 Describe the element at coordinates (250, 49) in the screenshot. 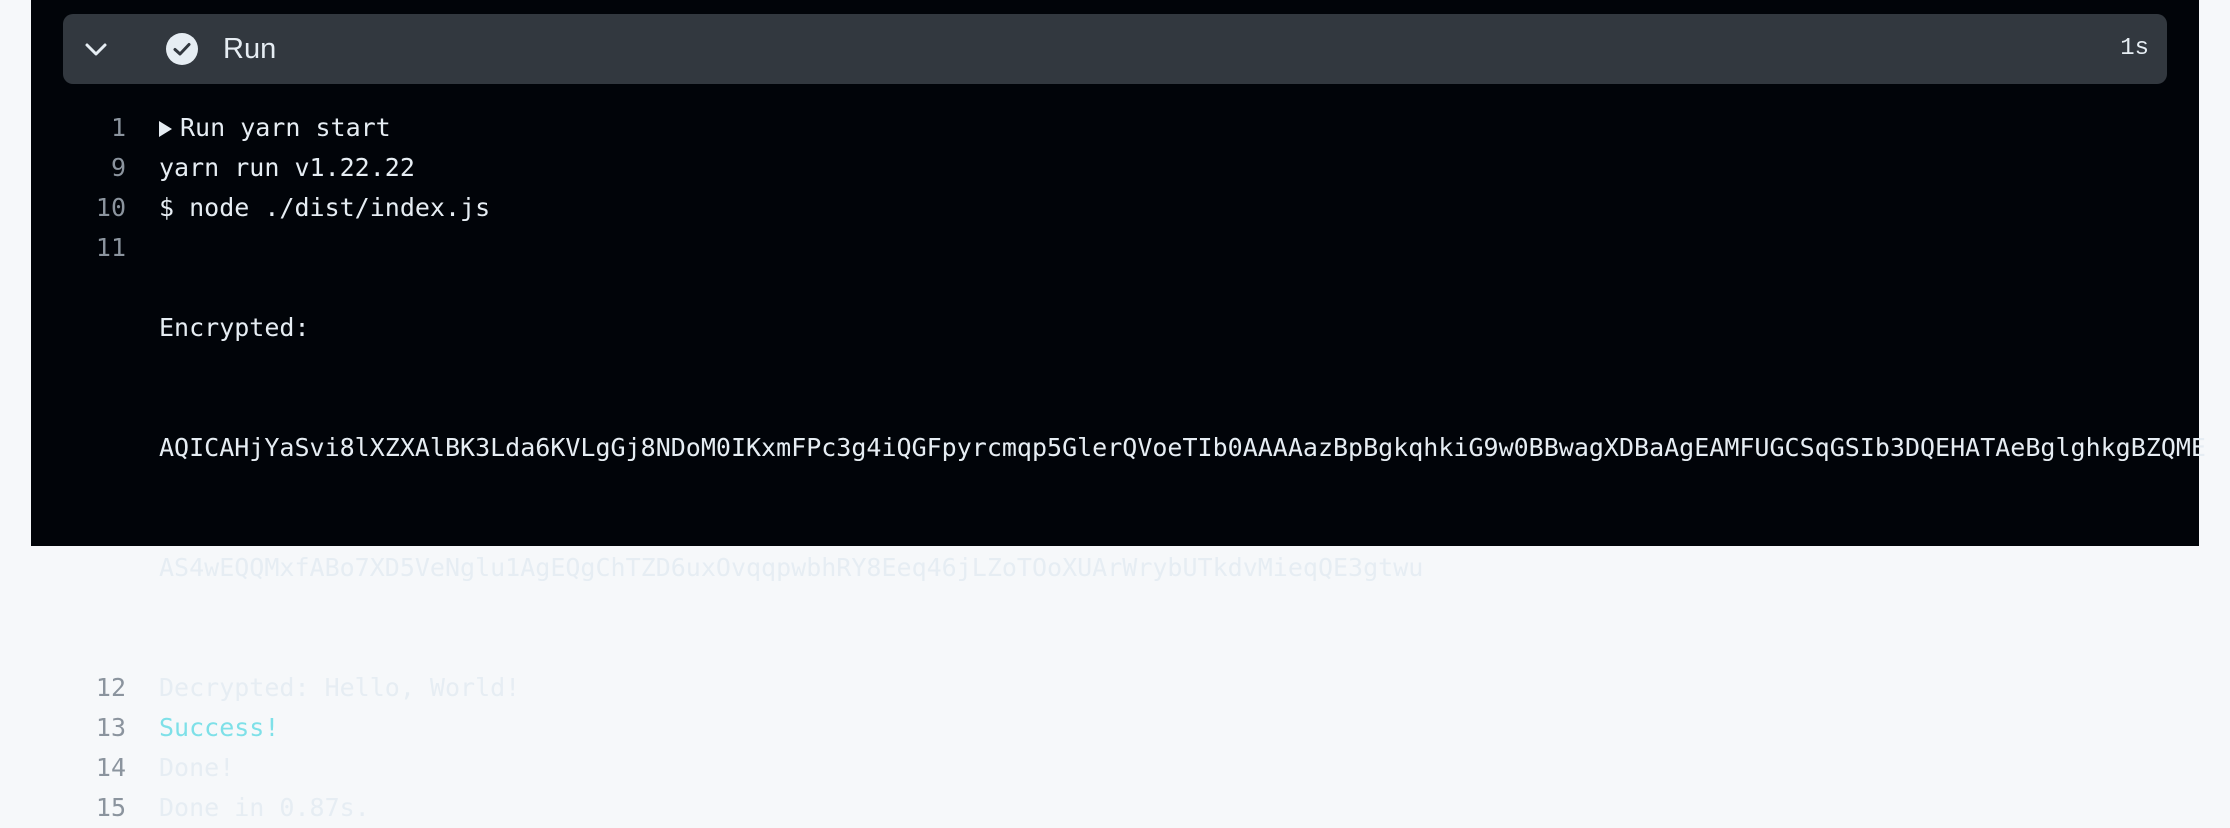

I see `step-title: Run` at that location.